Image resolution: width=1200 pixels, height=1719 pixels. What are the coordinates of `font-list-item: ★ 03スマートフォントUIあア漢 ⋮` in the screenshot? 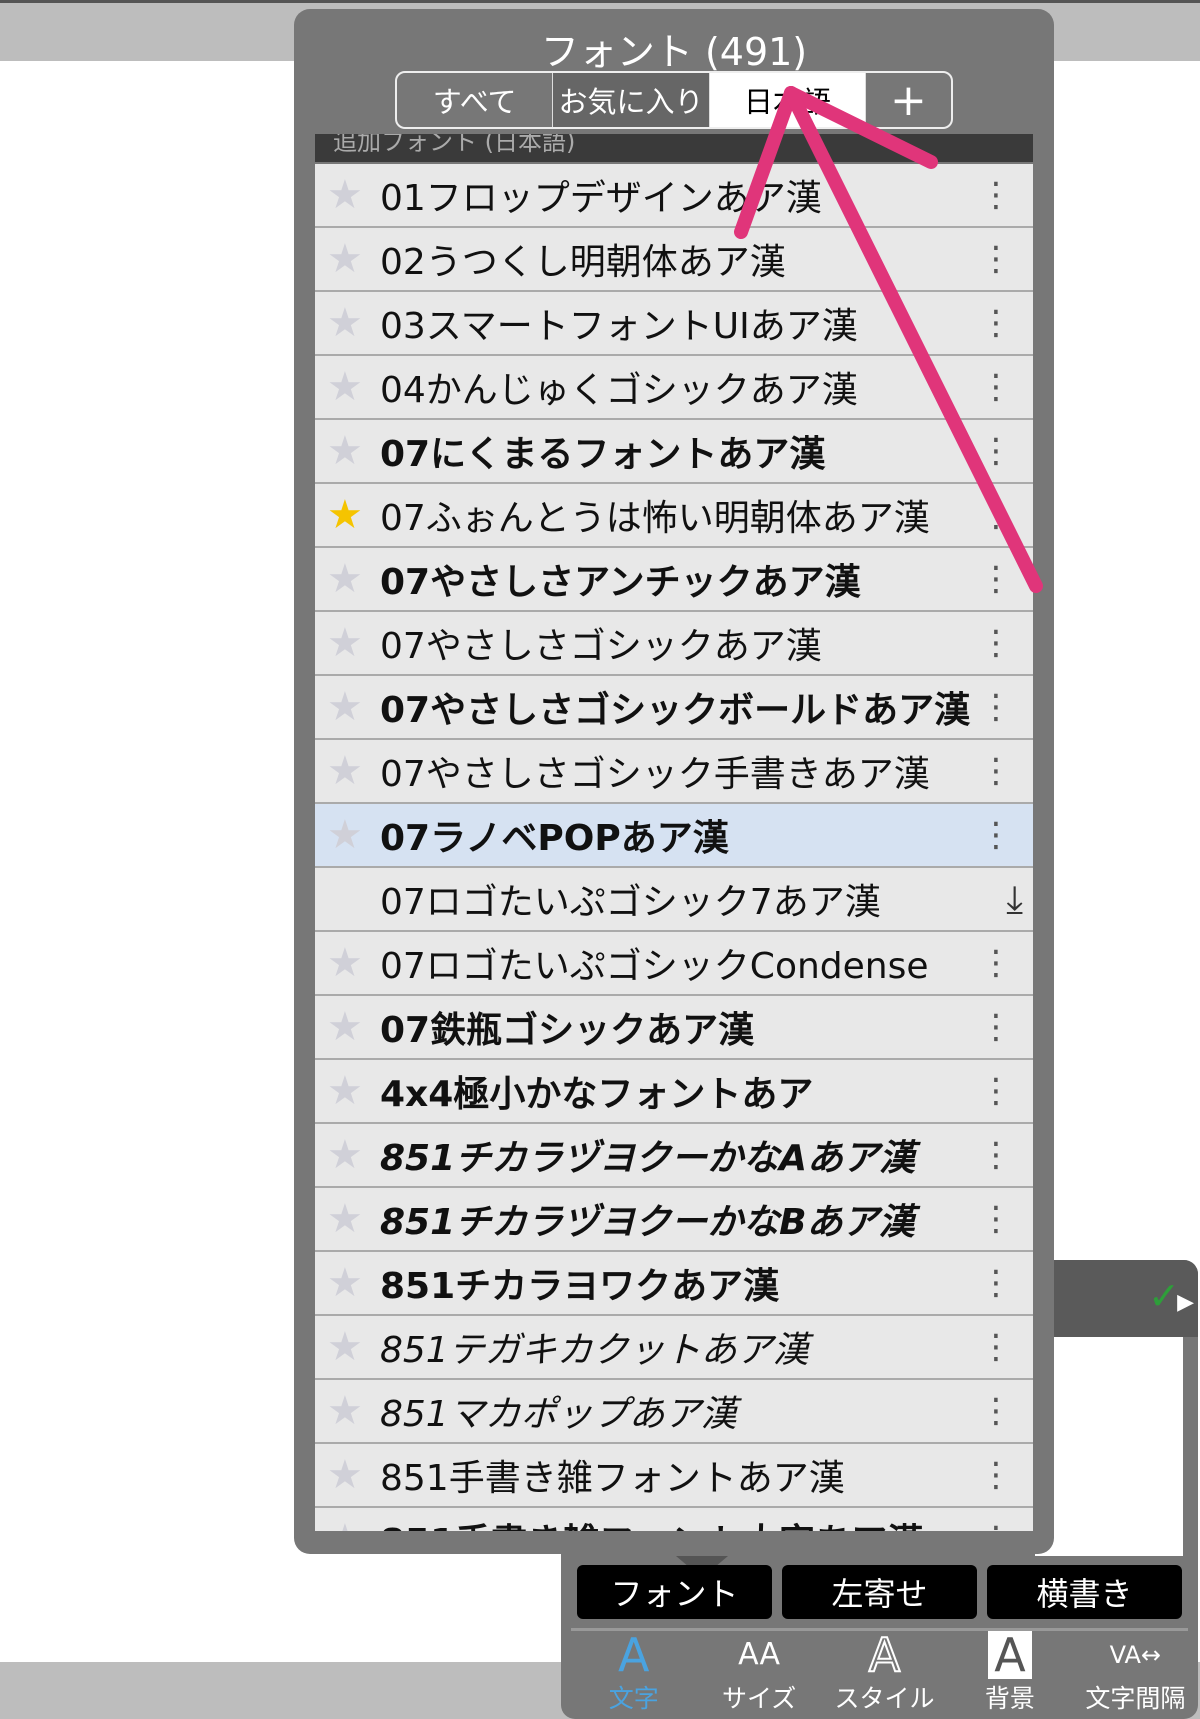 It's located at (674, 324).